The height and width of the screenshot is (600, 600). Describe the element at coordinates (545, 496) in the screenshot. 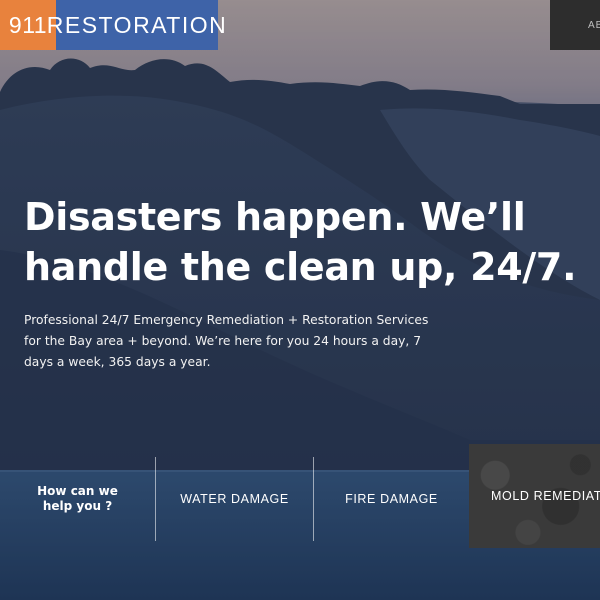

I see `service-label: MOLD REMEDIATION` at that location.